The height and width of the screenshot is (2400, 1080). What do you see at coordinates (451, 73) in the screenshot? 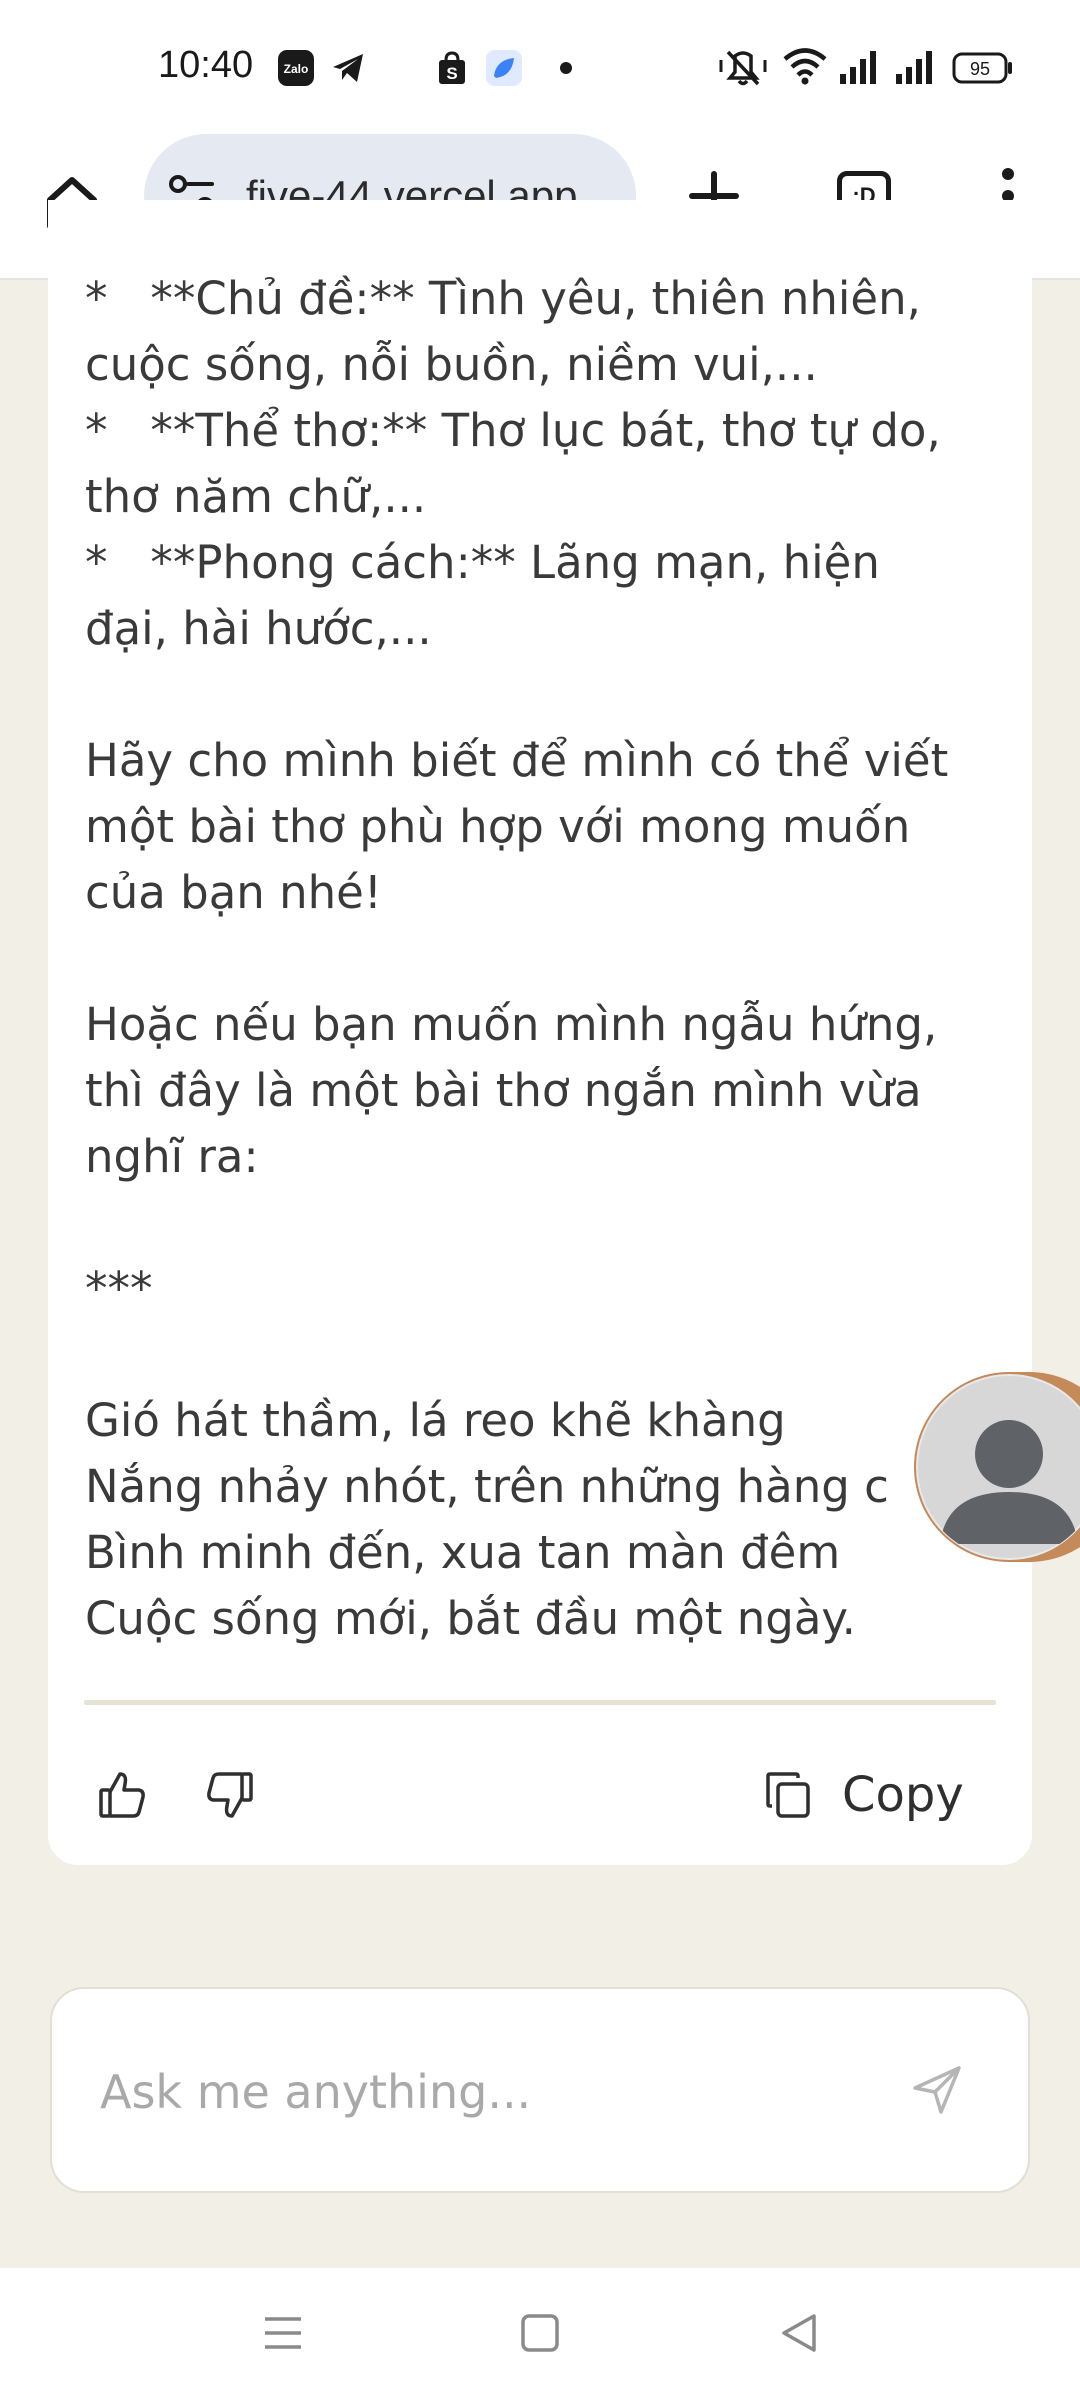
I see `svg-text: S` at bounding box center [451, 73].